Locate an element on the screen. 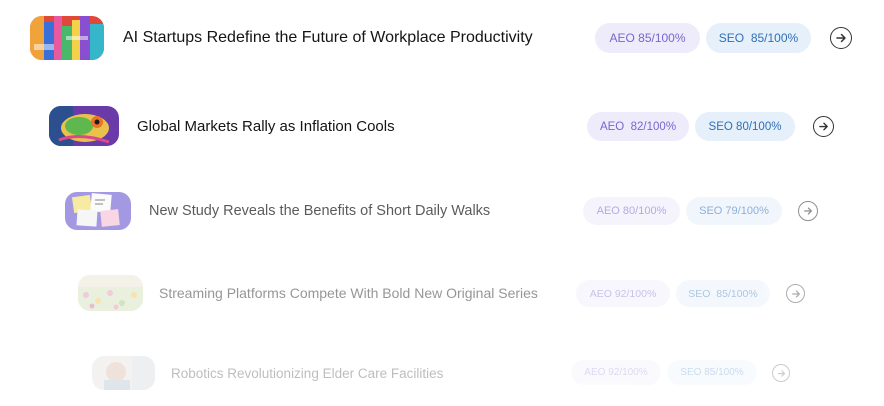 The width and height of the screenshot is (884, 406). article-row: Global Markets Rally as Inflation Cools is located at coordinates (222, 126).